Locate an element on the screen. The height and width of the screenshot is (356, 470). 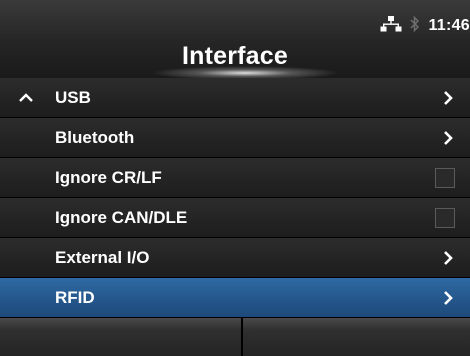
page-title: Interface is located at coordinates (234, 56).